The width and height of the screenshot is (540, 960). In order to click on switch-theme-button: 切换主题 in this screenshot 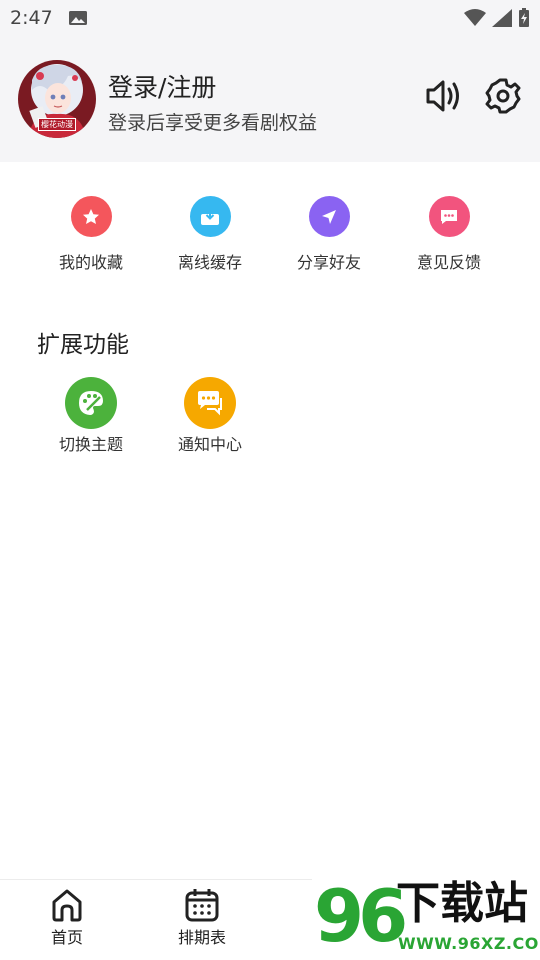, I will do `click(91, 416)`.